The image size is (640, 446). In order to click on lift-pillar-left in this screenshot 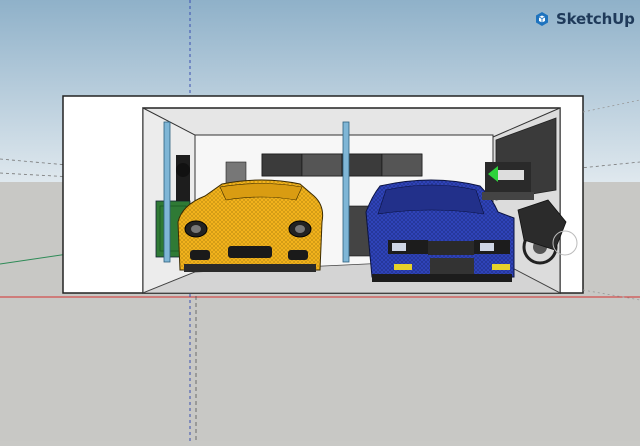, I will do `click(167, 192)`.